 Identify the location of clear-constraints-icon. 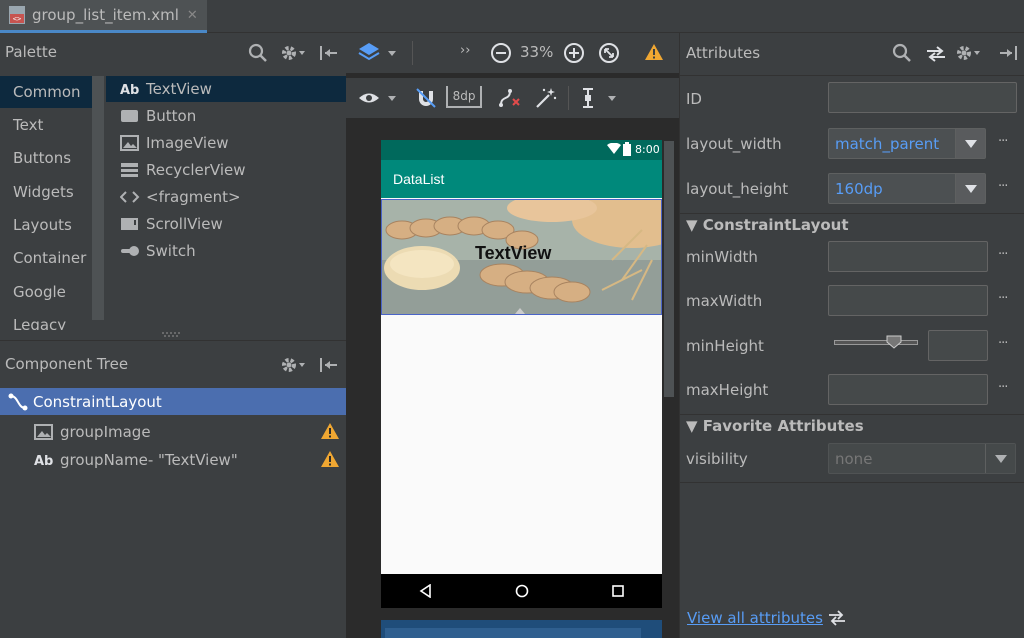
(510, 98).